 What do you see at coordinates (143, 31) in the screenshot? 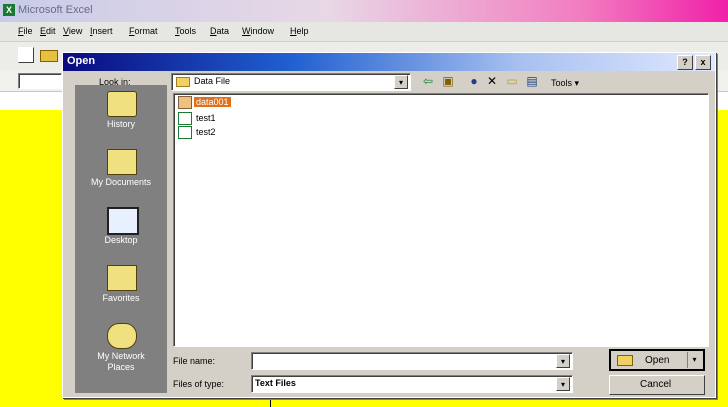
I see `menu-format: Format` at bounding box center [143, 31].